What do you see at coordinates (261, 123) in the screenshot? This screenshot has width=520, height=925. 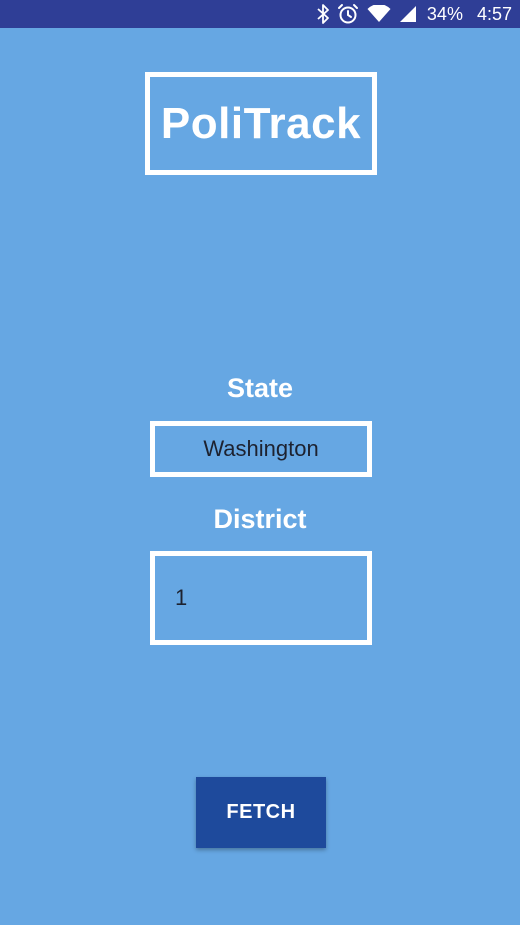 I see `app-title: PoliTrack` at bounding box center [261, 123].